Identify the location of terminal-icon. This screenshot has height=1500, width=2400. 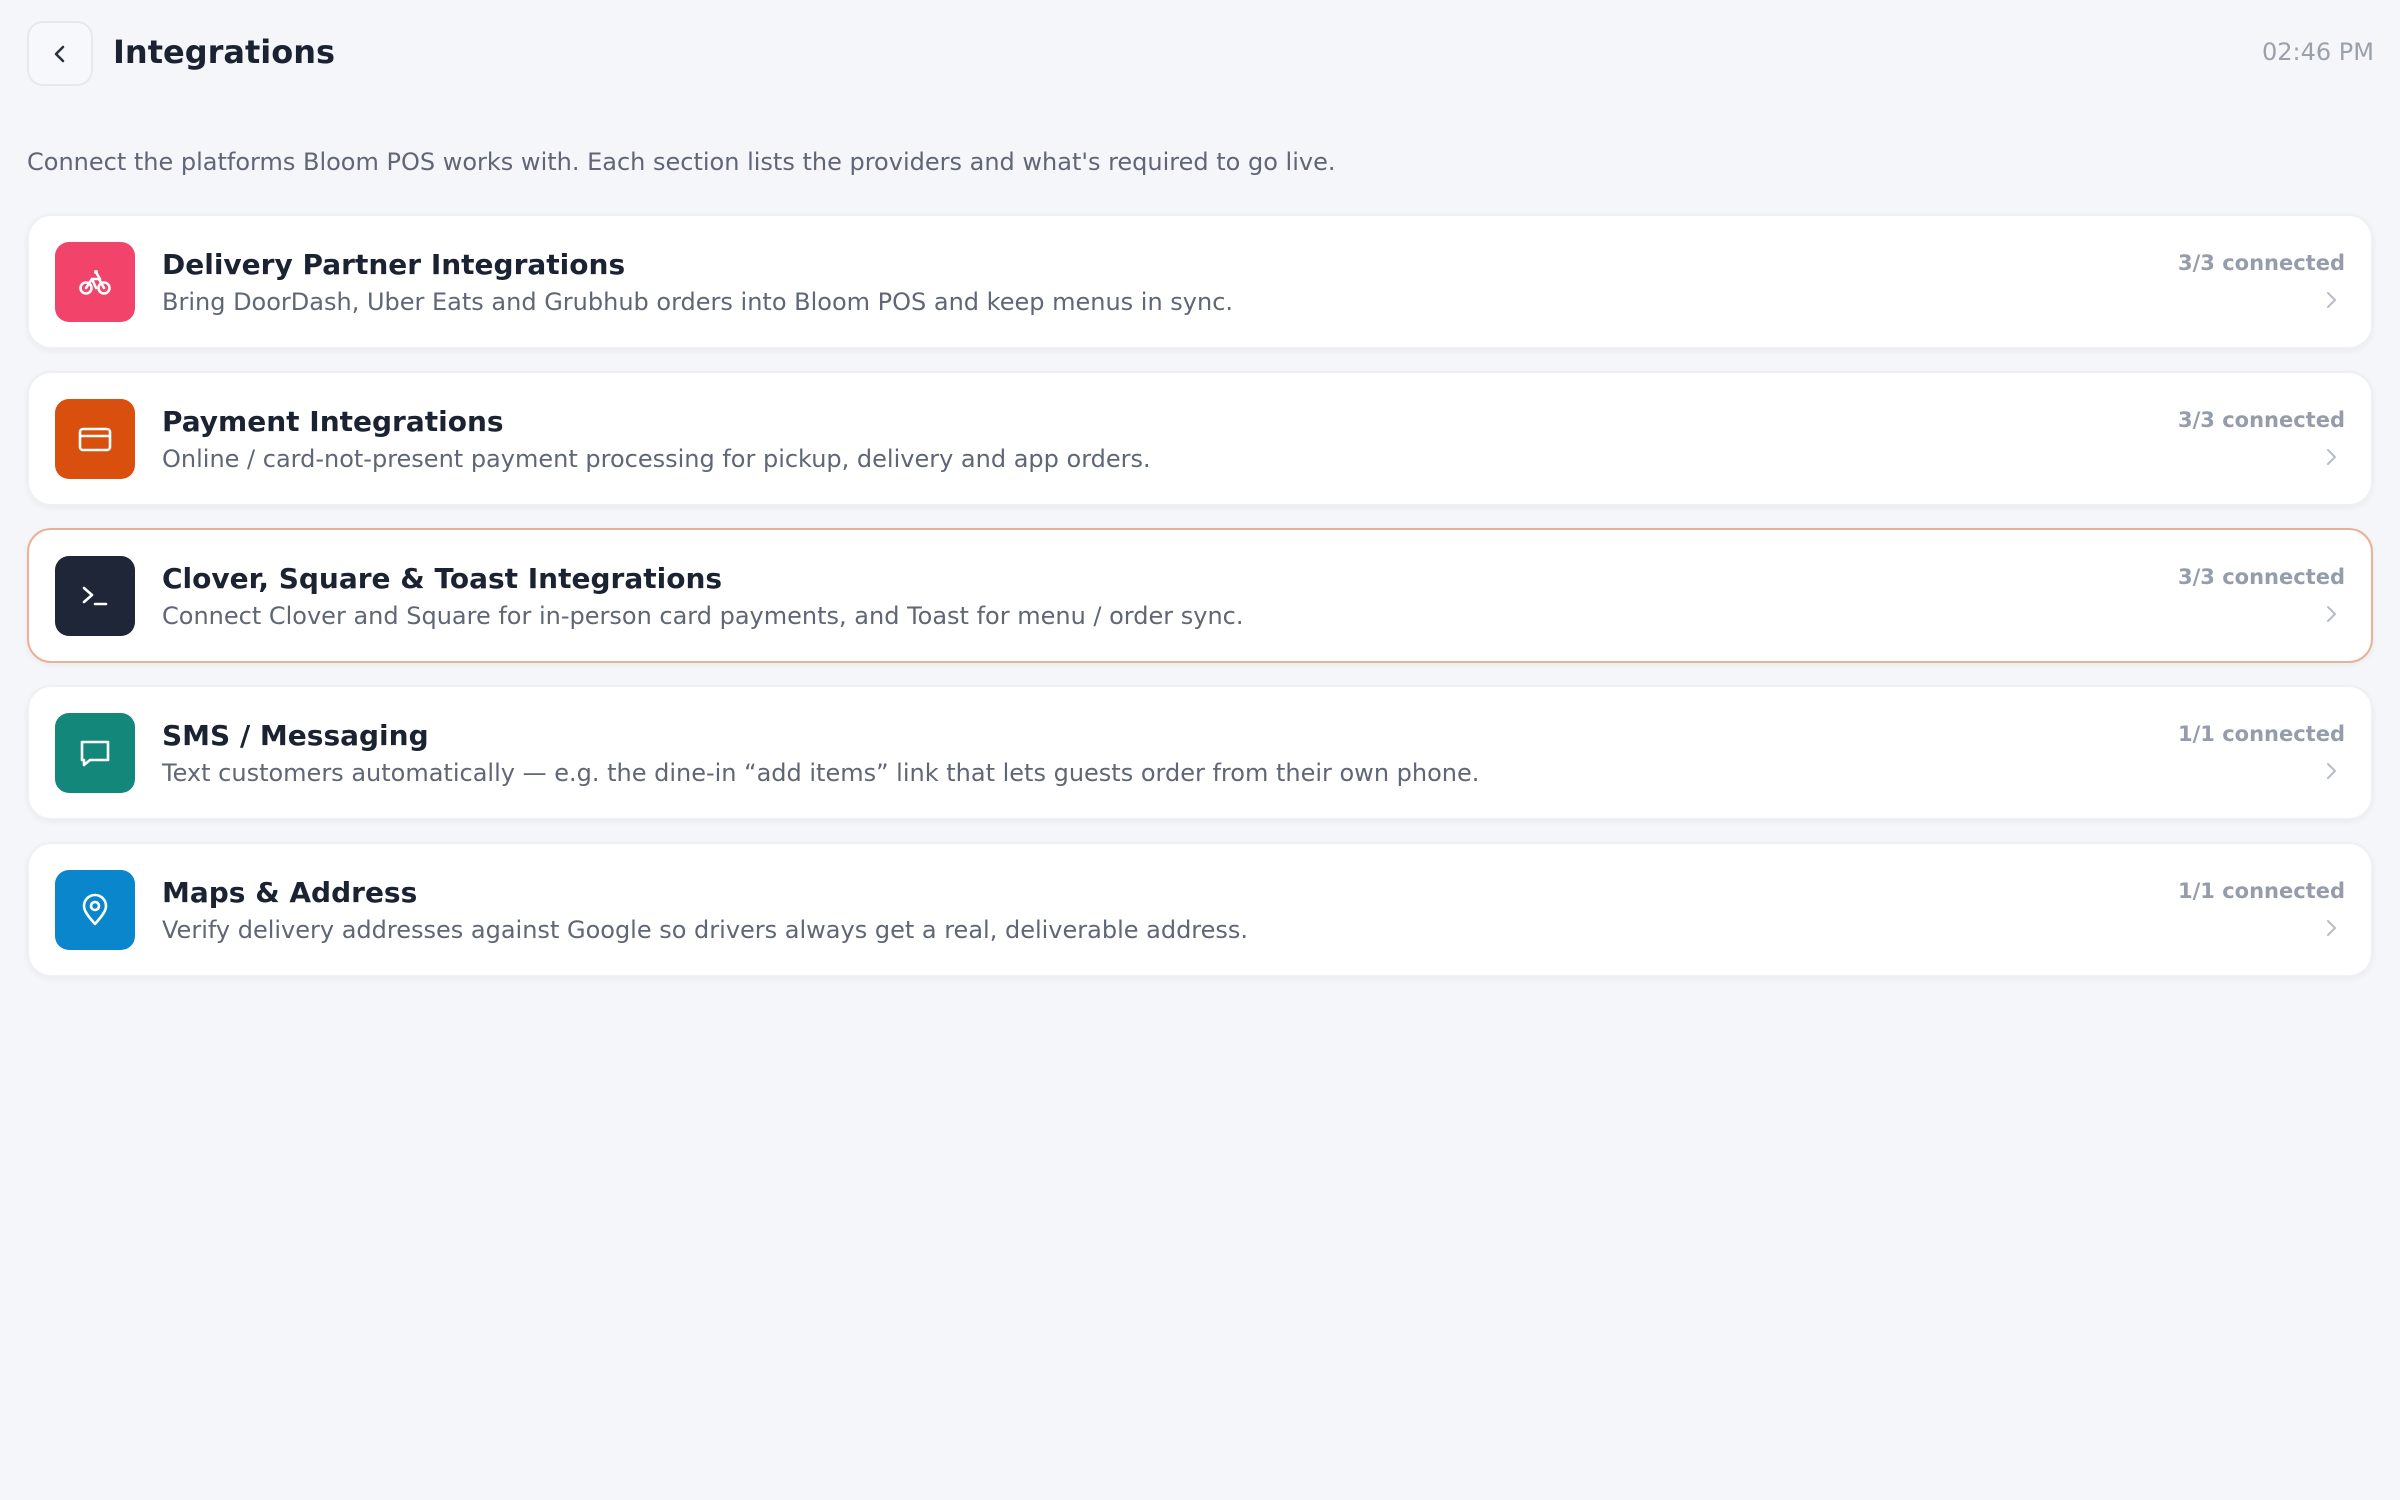
(95, 596).